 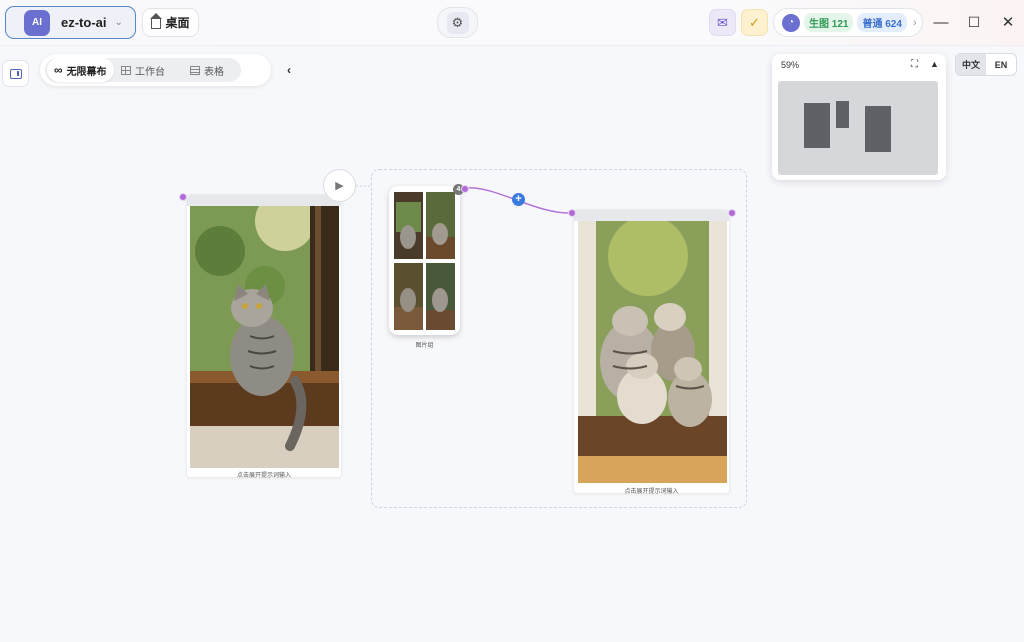 I want to click on run-button: ▶, so click(x=339, y=185).